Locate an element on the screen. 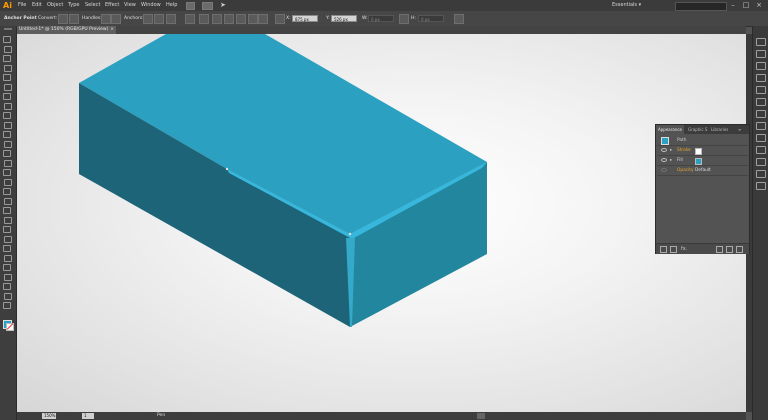 The height and width of the screenshot is (420, 768). panel-menu-button is located at coordinates (459, 19).